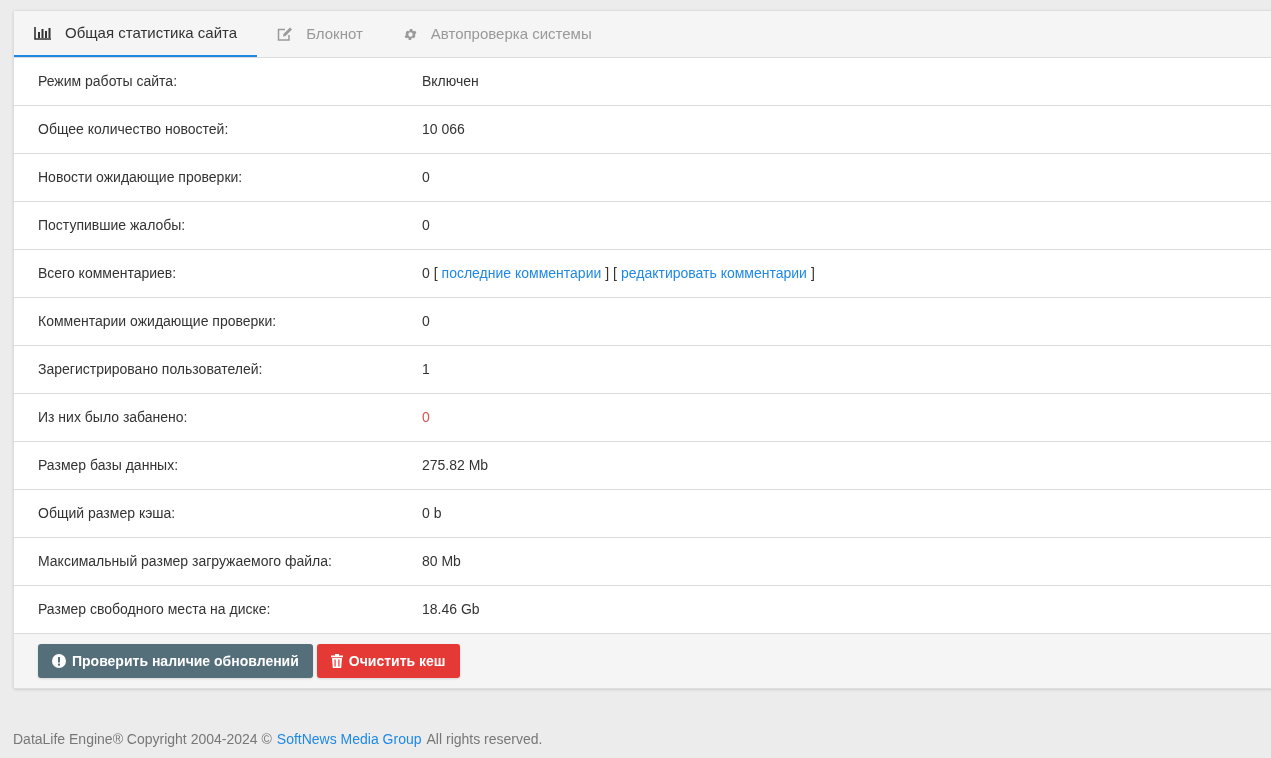 The height and width of the screenshot is (758, 1271). Describe the element at coordinates (157, 321) in the screenshot. I see `stat-label: Комментарии ожидающие проверки:` at that location.